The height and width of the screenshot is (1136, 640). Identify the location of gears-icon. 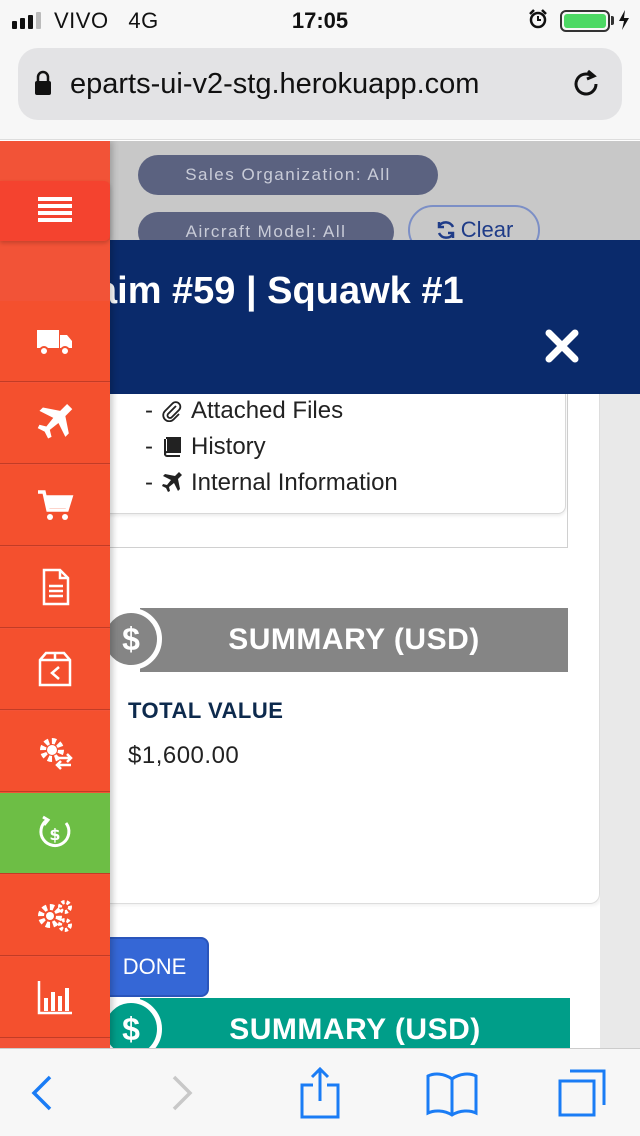
(55, 916).